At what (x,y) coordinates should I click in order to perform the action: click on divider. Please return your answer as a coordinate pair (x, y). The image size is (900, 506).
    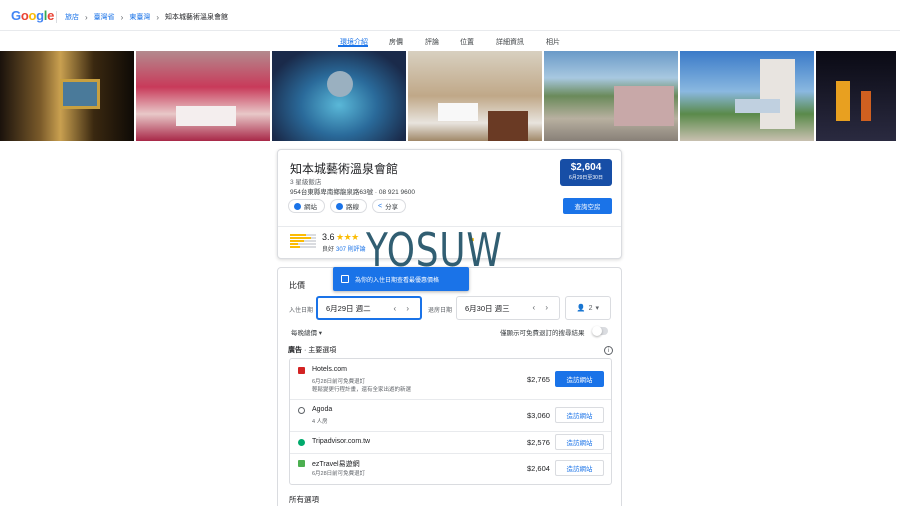
    Looking at the image, I should click on (56, 17).